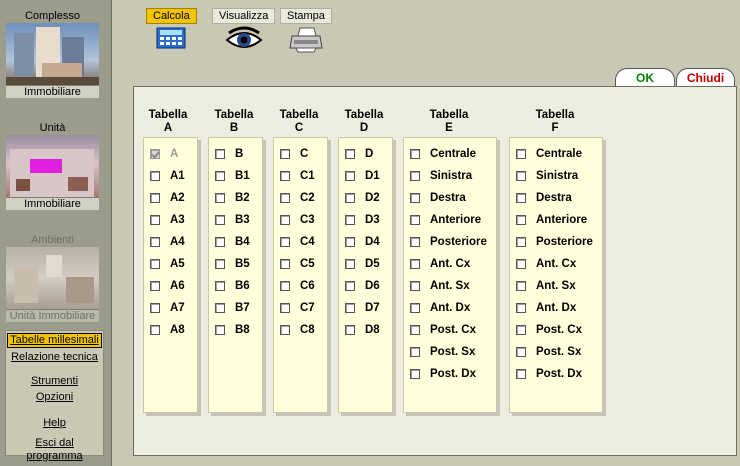  Describe the element at coordinates (551, 220) in the screenshot. I see `checkbox-row-f-anteriore: Anteriore` at that location.